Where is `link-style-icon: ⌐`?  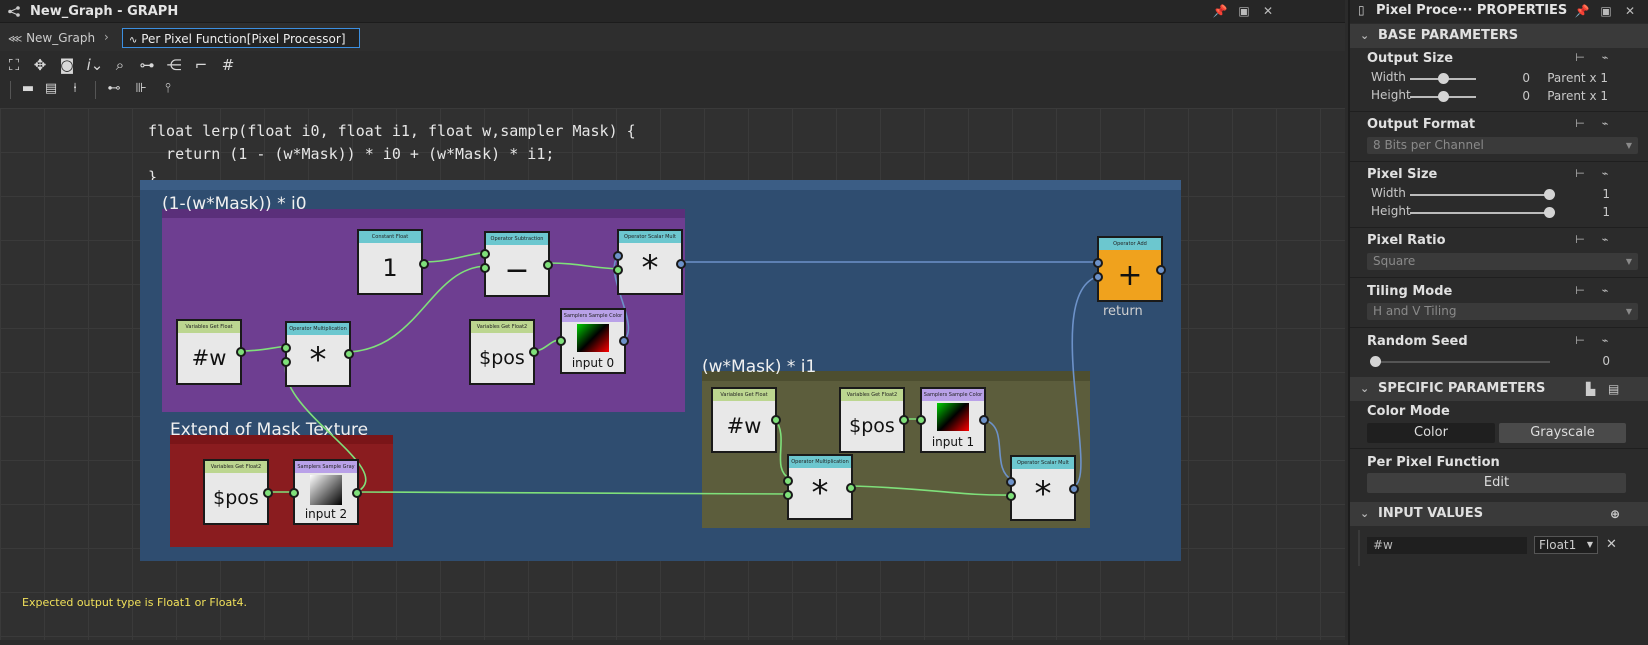
link-style-icon: ⌐ is located at coordinates (201, 65).